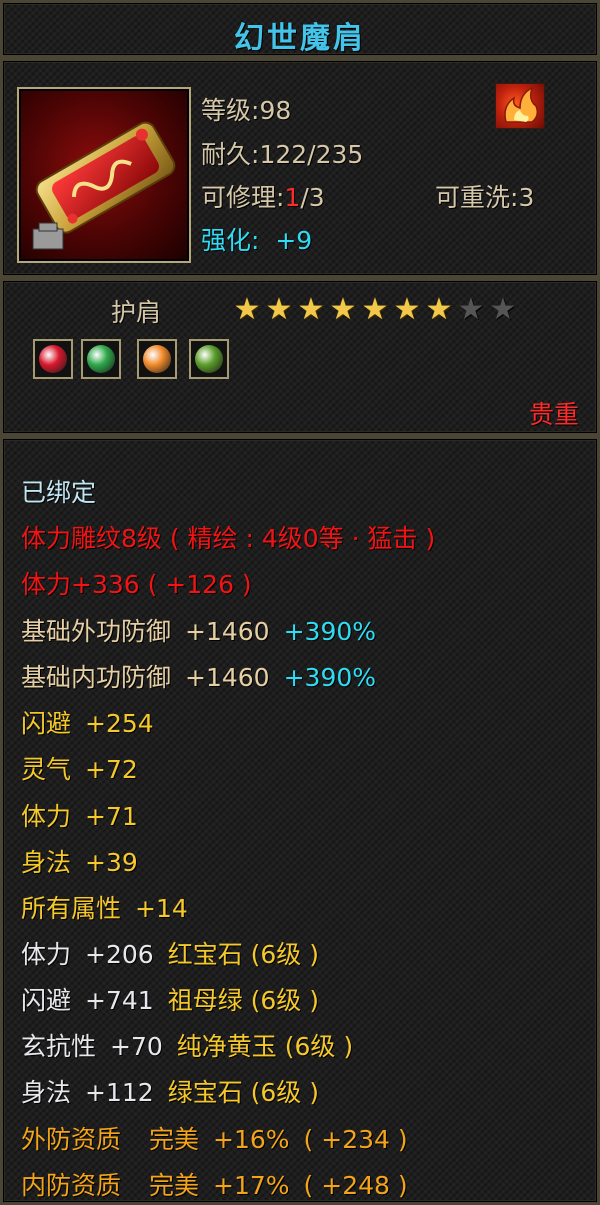  I want to click on rewash-value: 3, so click(526, 197).